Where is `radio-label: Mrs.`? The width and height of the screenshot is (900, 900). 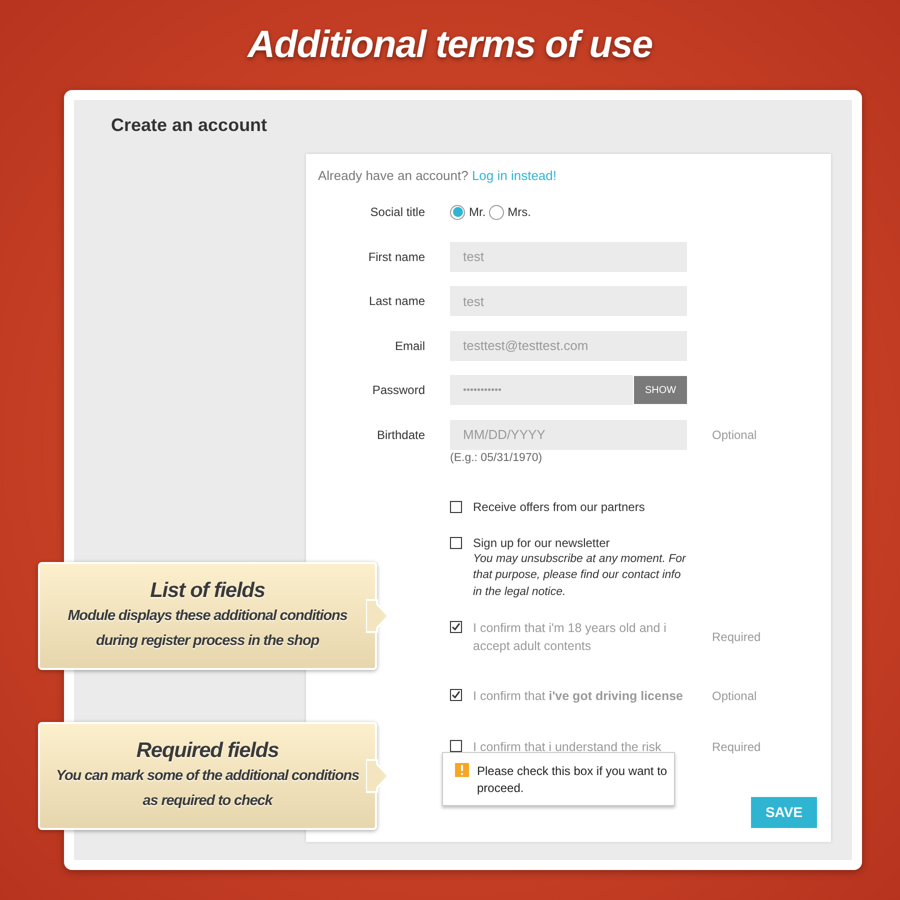 radio-label: Mrs. is located at coordinates (519, 212).